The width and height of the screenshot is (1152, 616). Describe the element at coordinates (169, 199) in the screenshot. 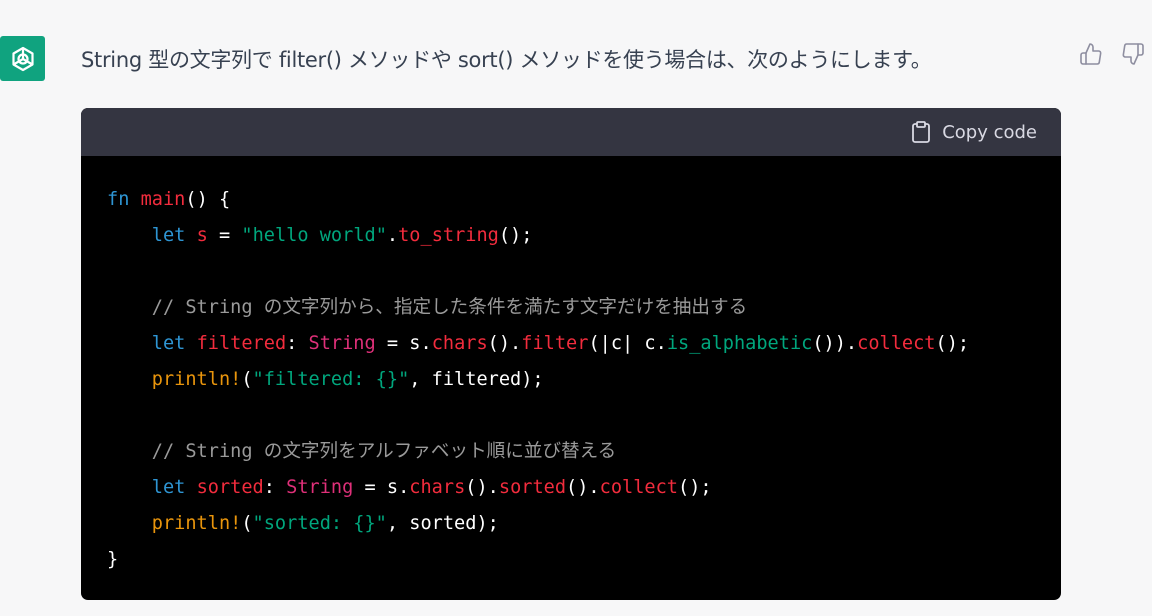

I see `code-line: fn main() {` at that location.